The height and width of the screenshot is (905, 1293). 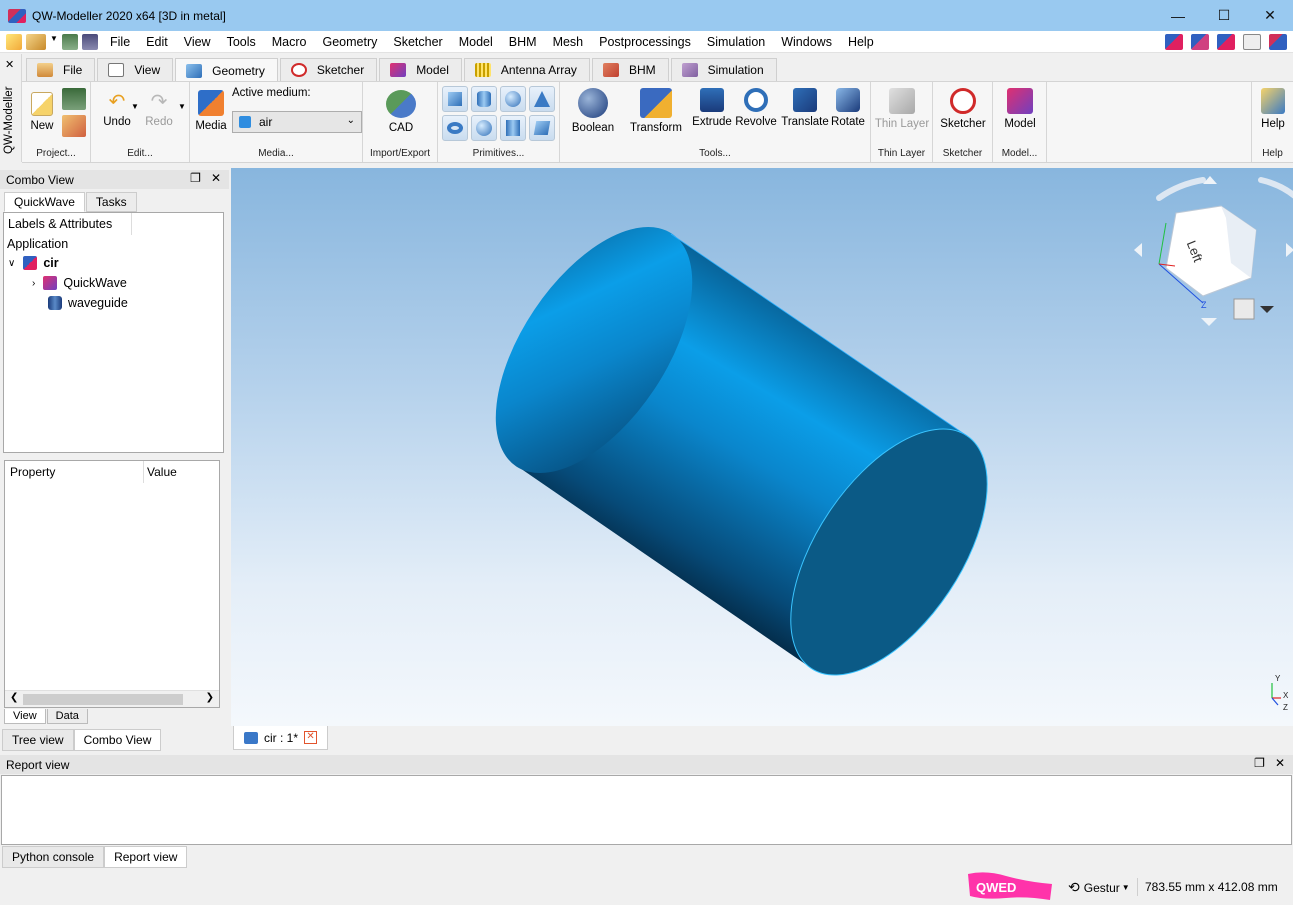 What do you see at coordinates (861, 42) in the screenshot?
I see `menu-help: Help` at bounding box center [861, 42].